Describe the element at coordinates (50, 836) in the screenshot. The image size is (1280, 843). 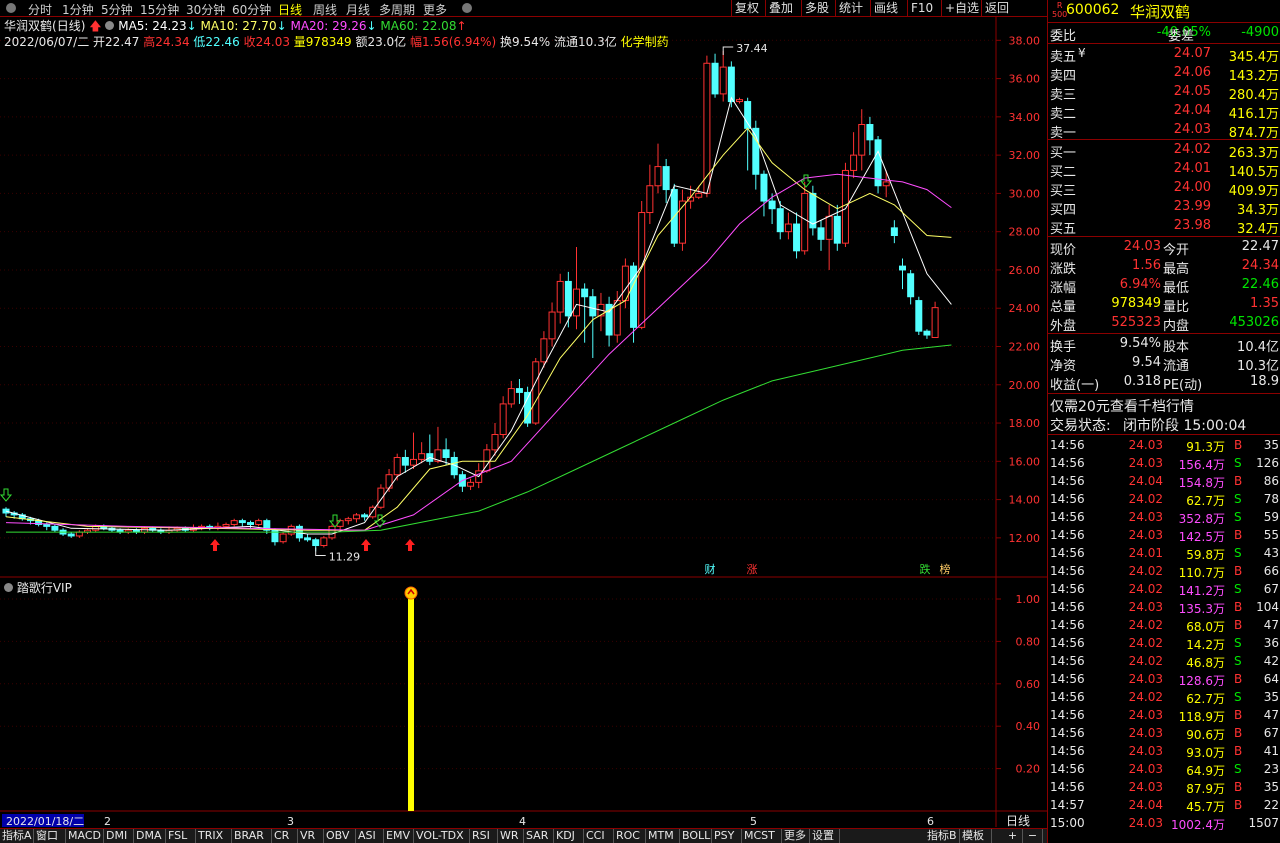
I see `indicator-tab-1: 窗口` at that location.